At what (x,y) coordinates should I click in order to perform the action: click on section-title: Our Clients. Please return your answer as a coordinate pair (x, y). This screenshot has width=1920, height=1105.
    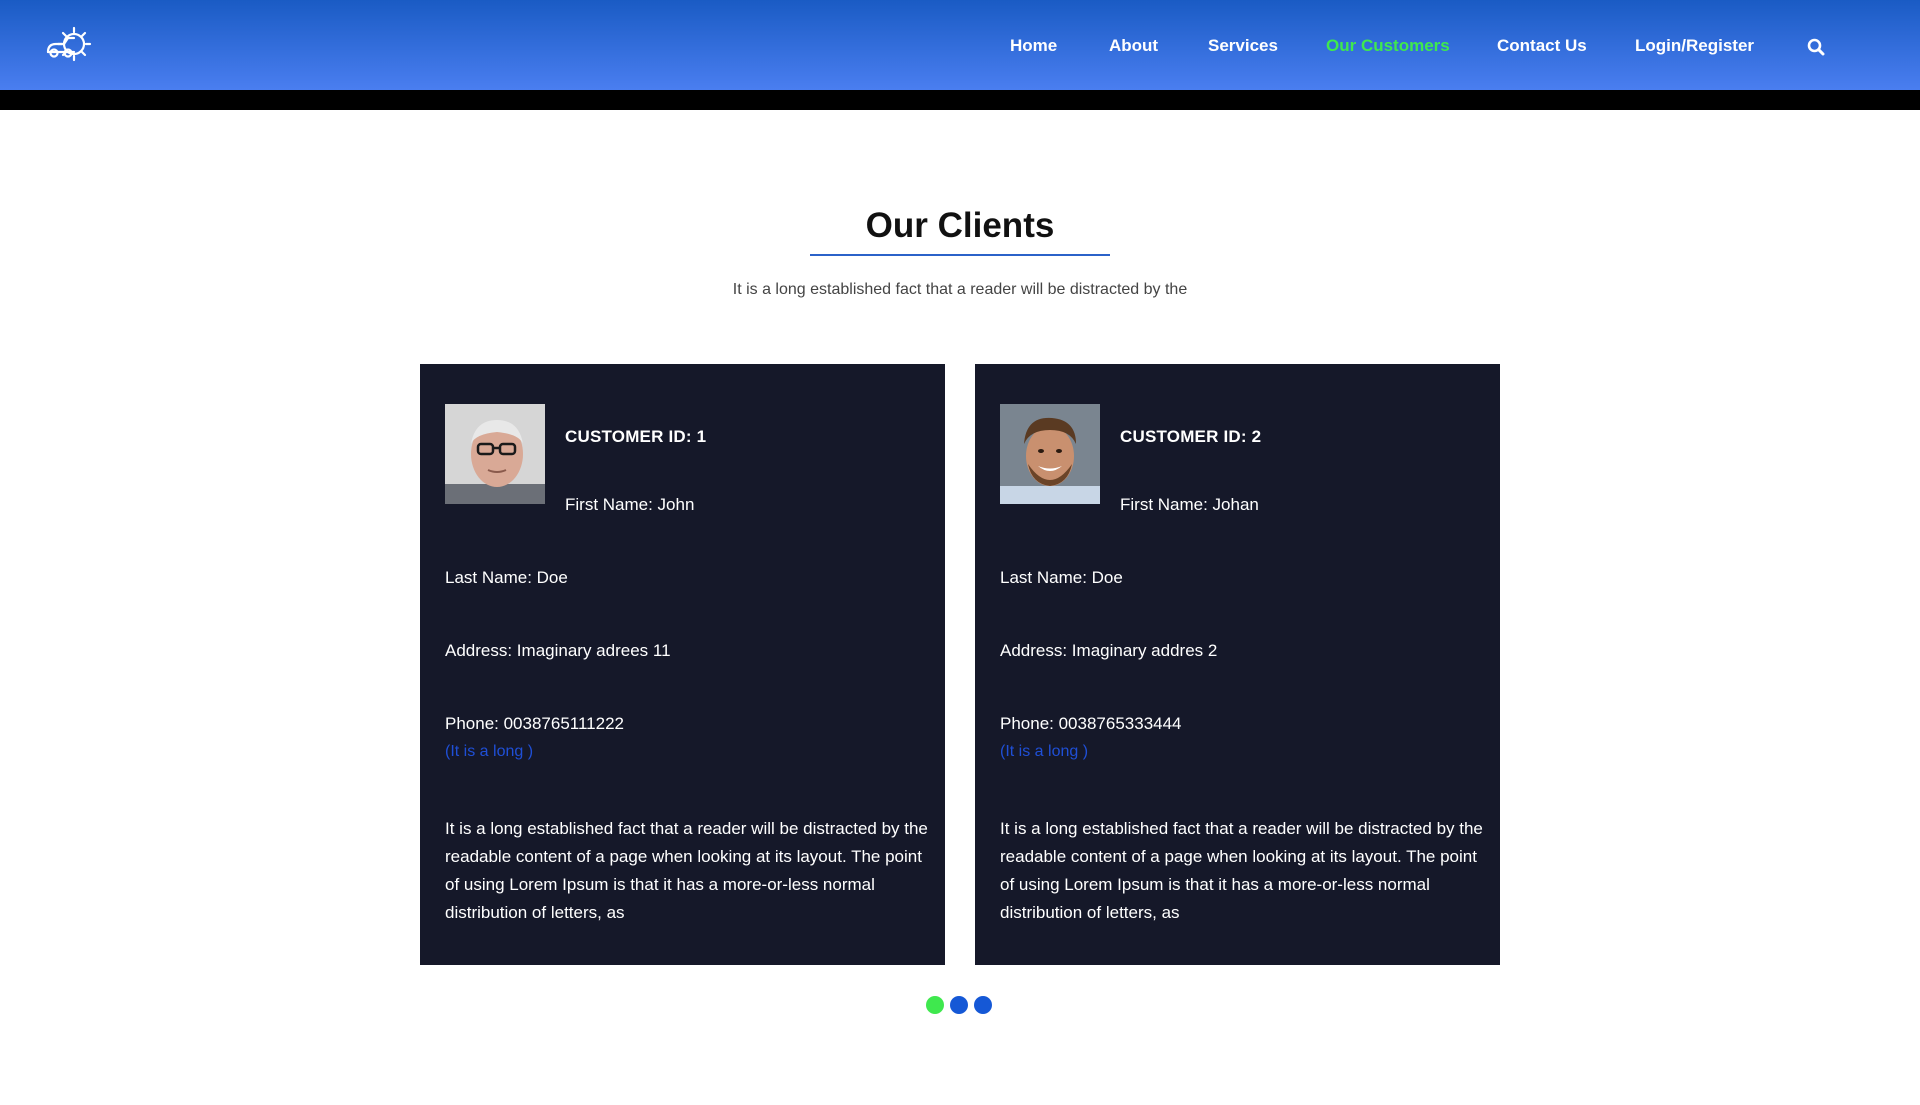
    Looking at the image, I should click on (960, 225).